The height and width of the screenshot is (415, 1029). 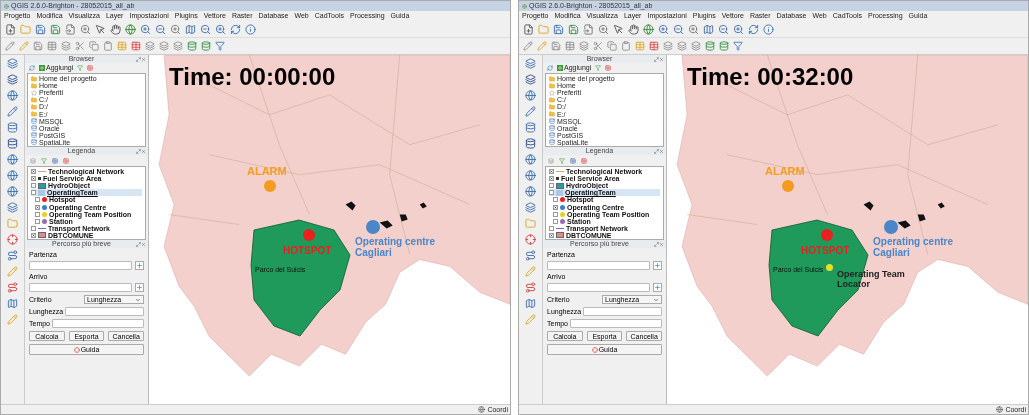 I want to click on pan-icon, so click(x=633, y=29).